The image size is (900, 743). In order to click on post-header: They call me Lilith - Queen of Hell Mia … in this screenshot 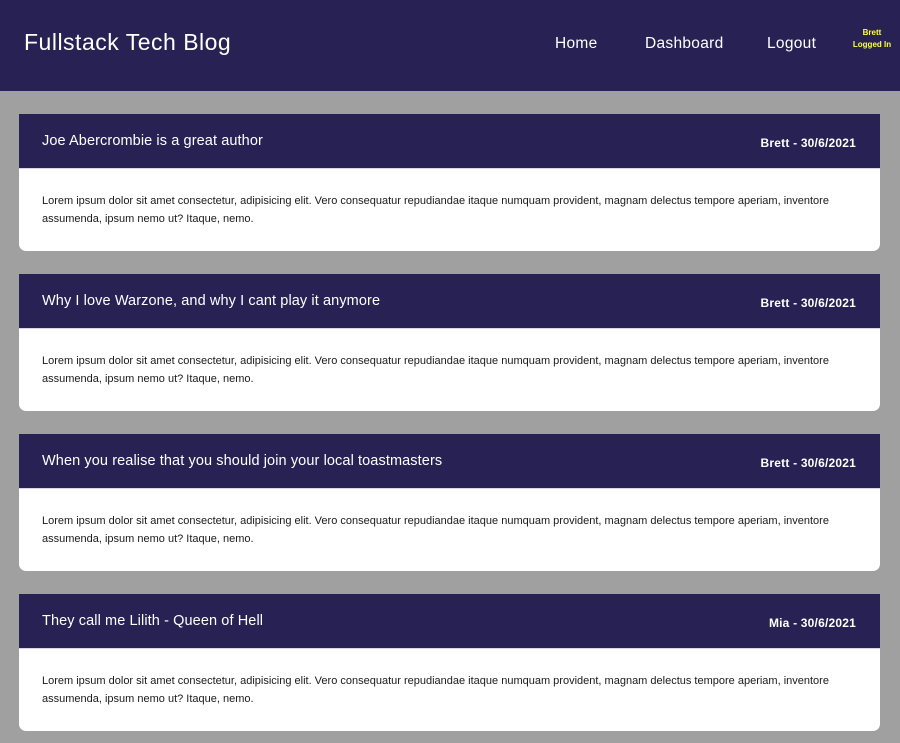, I will do `click(449, 621)`.